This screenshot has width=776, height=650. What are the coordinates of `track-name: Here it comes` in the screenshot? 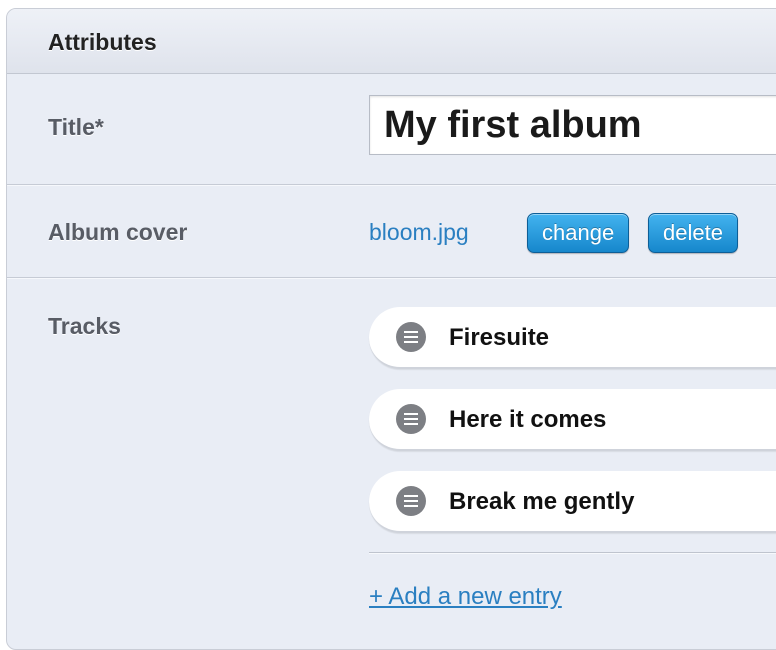 It's located at (528, 419).